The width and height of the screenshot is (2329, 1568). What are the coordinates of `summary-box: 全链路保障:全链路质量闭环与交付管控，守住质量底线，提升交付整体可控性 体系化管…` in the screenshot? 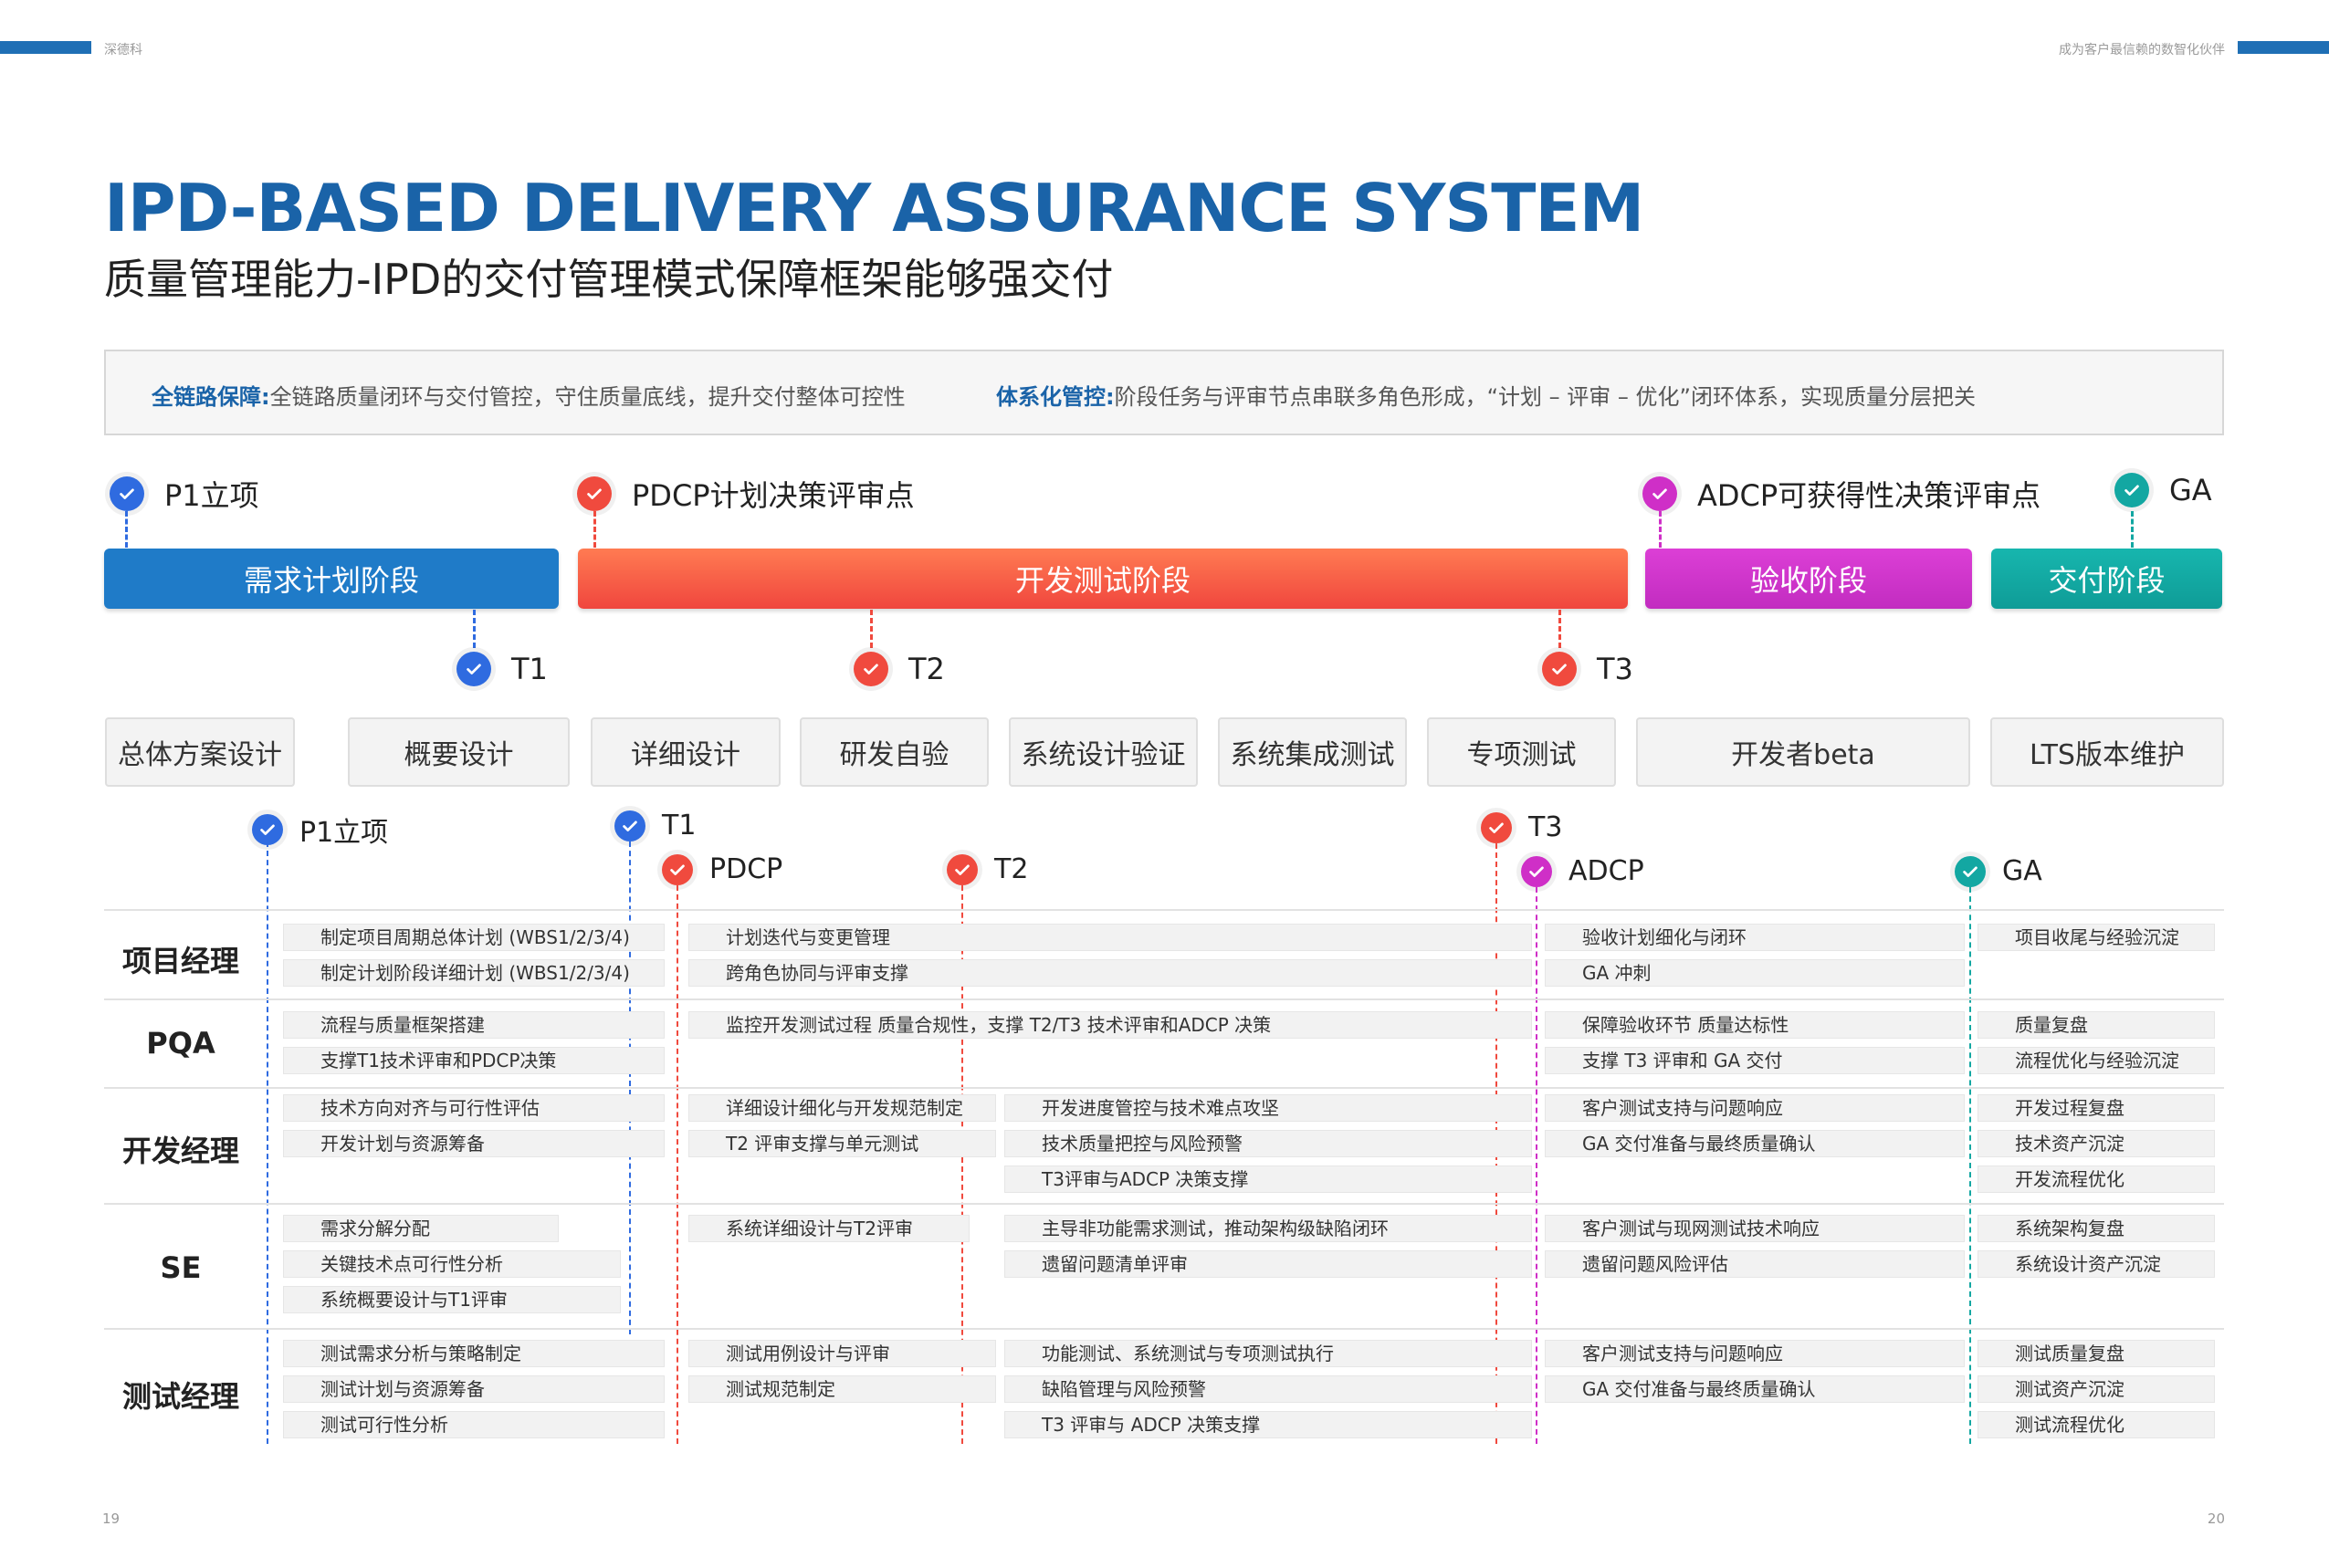 It's located at (1164, 392).